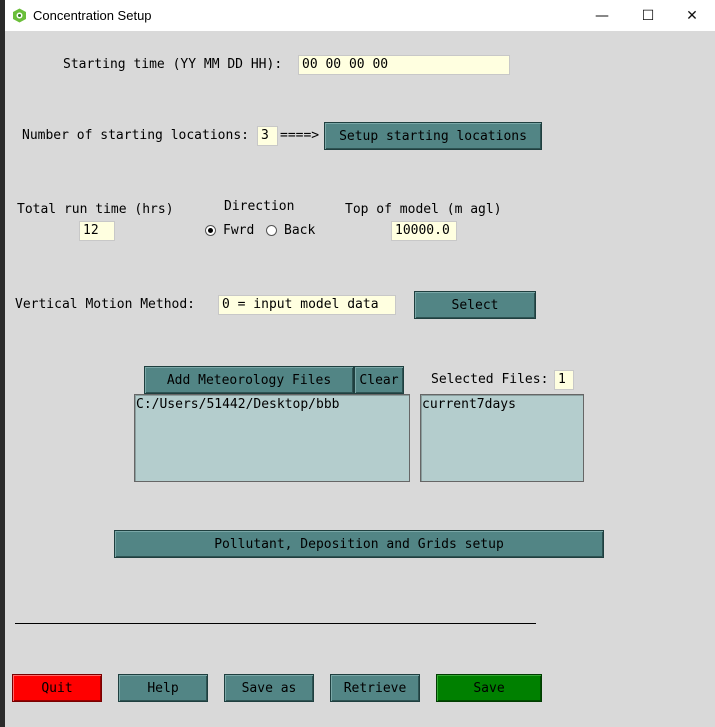  I want to click on help-button: Help, so click(163, 688).